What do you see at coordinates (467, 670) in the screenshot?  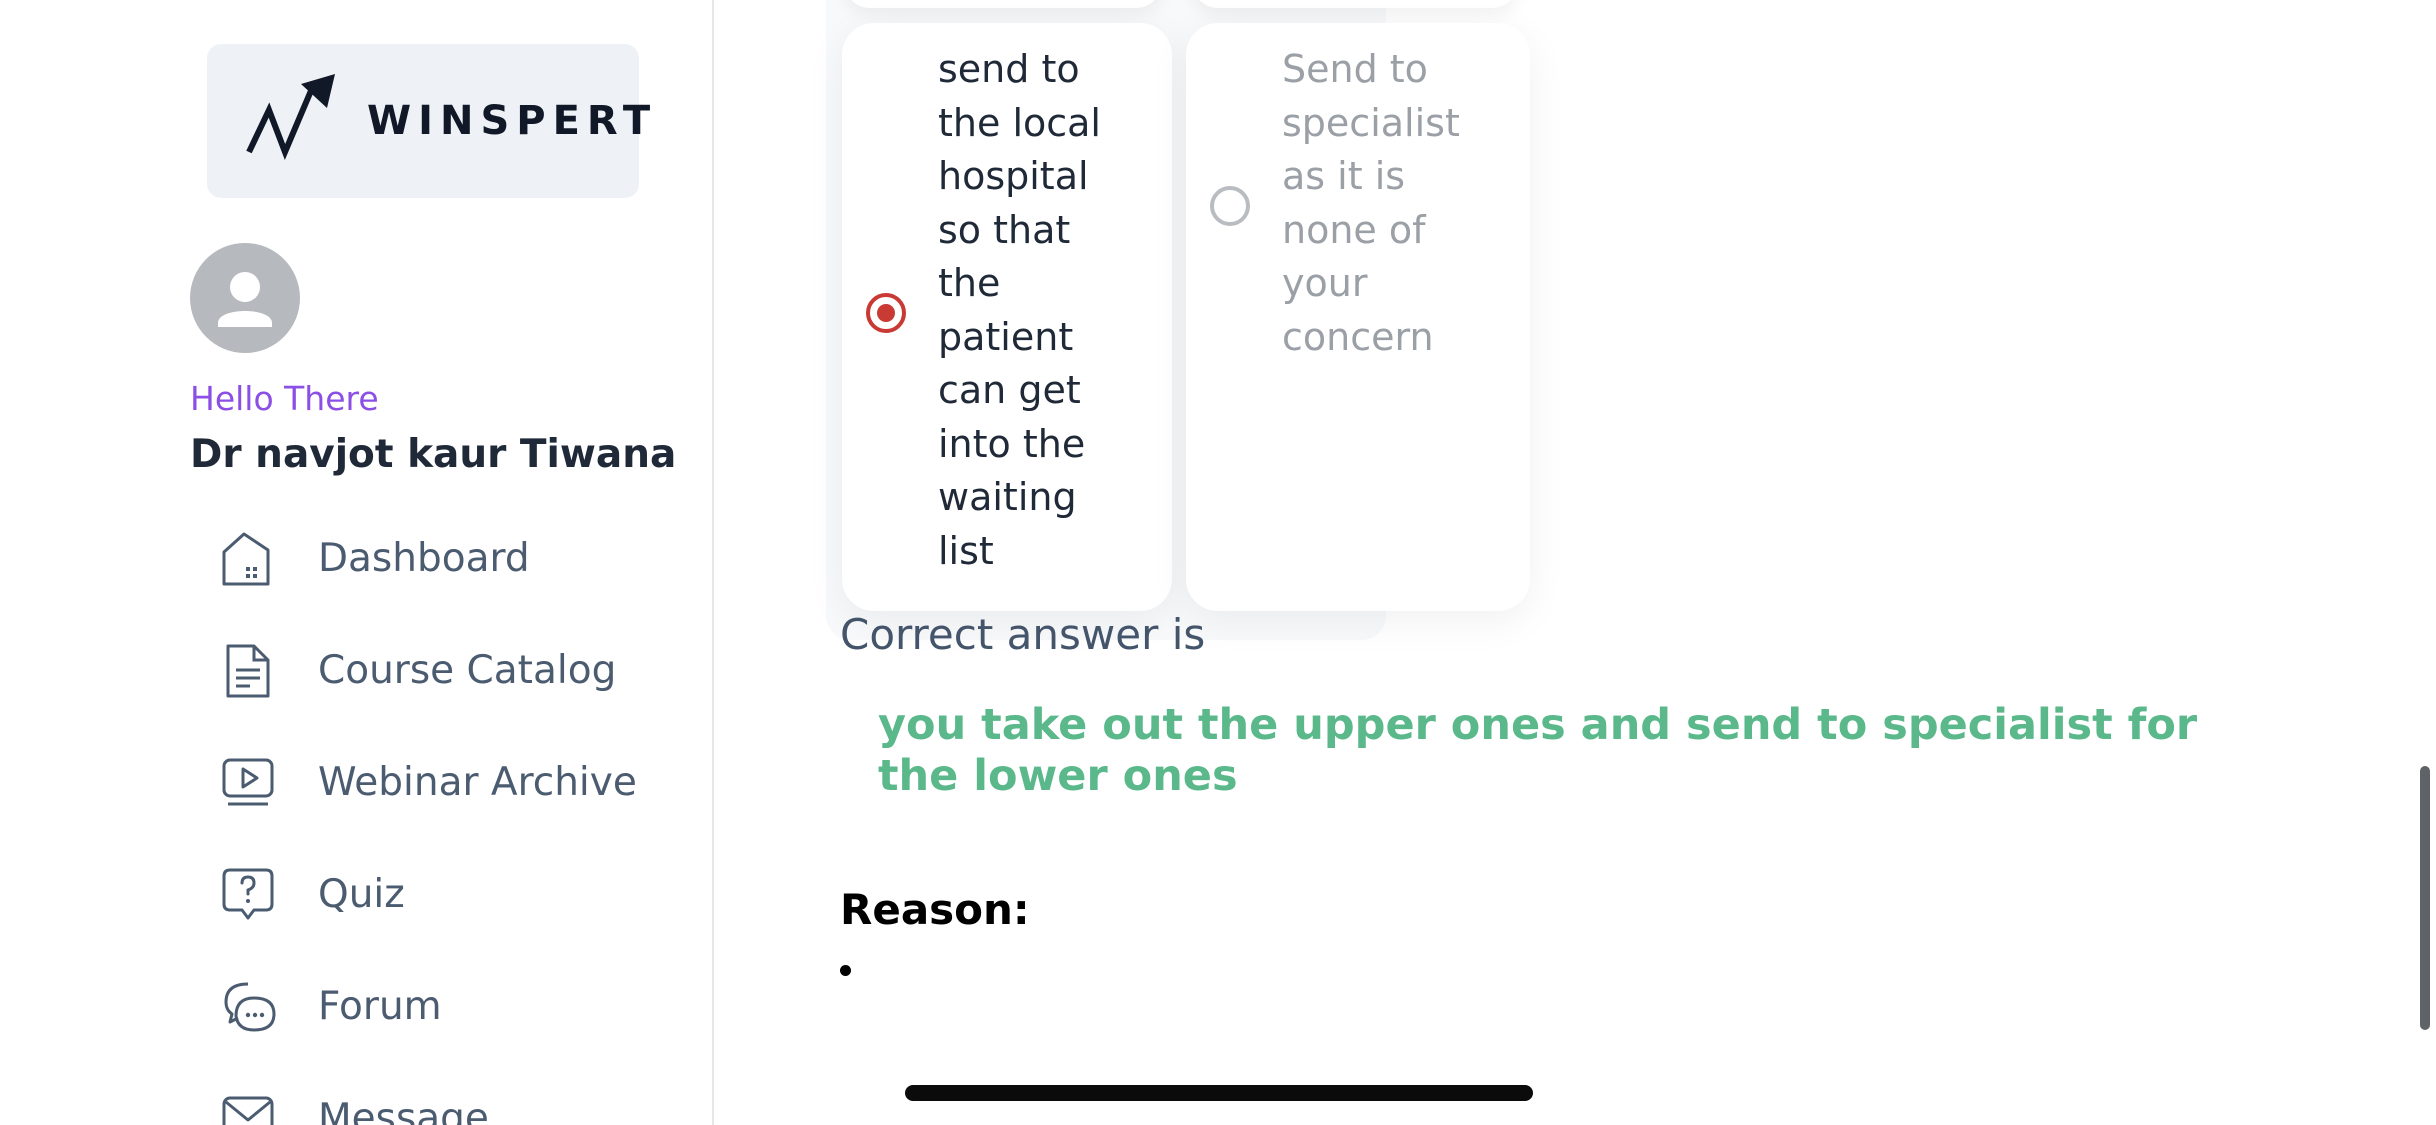 I see `sidebar-item-label: Course Catalog` at bounding box center [467, 670].